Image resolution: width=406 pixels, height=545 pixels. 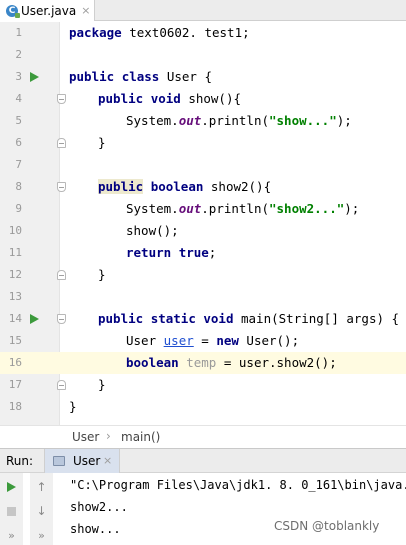 What do you see at coordinates (15, 384) in the screenshot?
I see `line-number: 17` at bounding box center [15, 384].